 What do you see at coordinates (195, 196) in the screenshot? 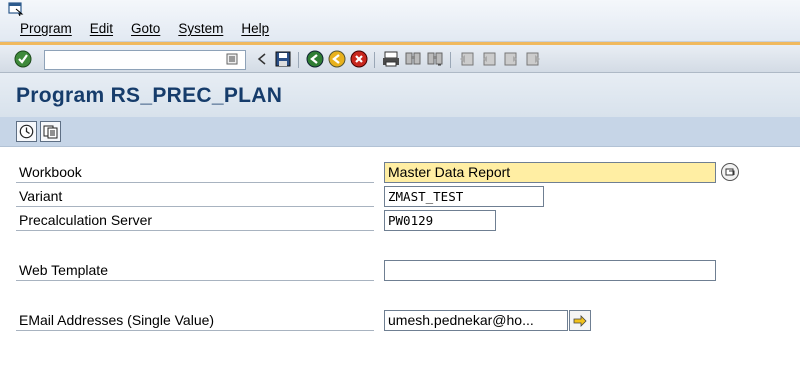
I see `variant-label: Variant` at bounding box center [195, 196].